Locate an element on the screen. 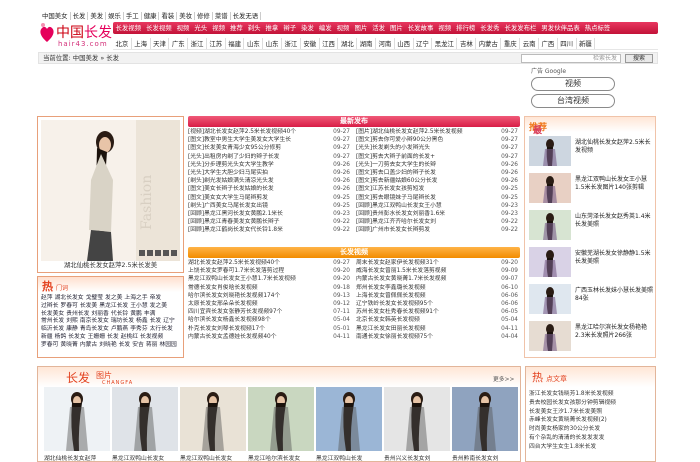 Image resolution: width=700 pixels, height=462 pixels. category-link: 染发 is located at coordinates (308, 28).